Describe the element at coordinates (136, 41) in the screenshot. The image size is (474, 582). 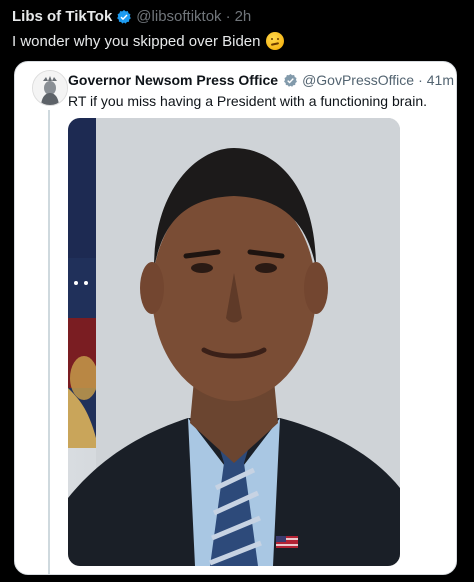
I see `outer-tweet-text: I wonder why you skipped over Biden` at that location.